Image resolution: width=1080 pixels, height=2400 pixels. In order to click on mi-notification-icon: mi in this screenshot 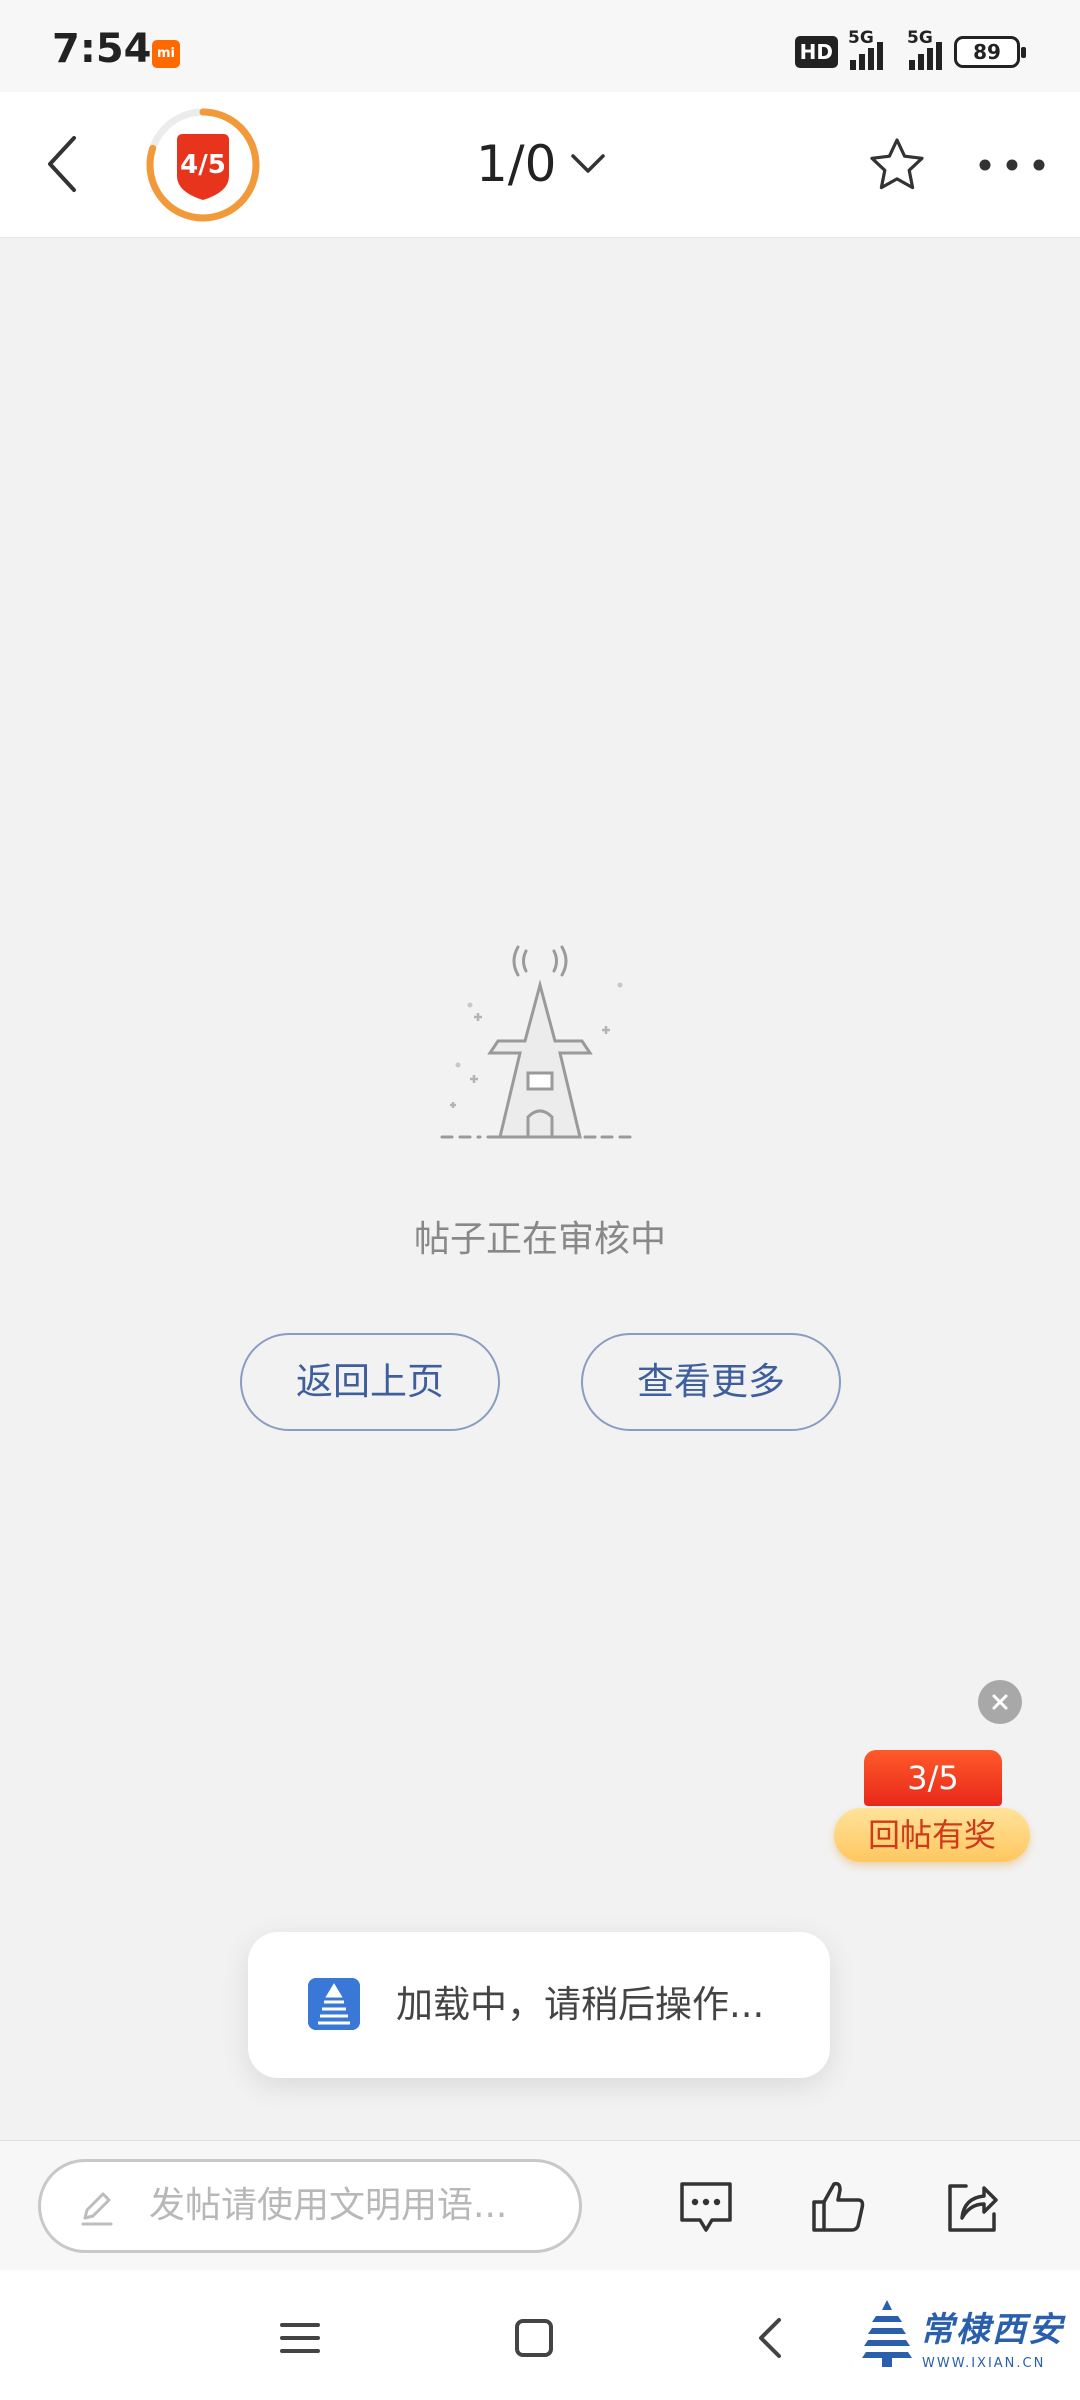, I will do `click(166, 54)`.